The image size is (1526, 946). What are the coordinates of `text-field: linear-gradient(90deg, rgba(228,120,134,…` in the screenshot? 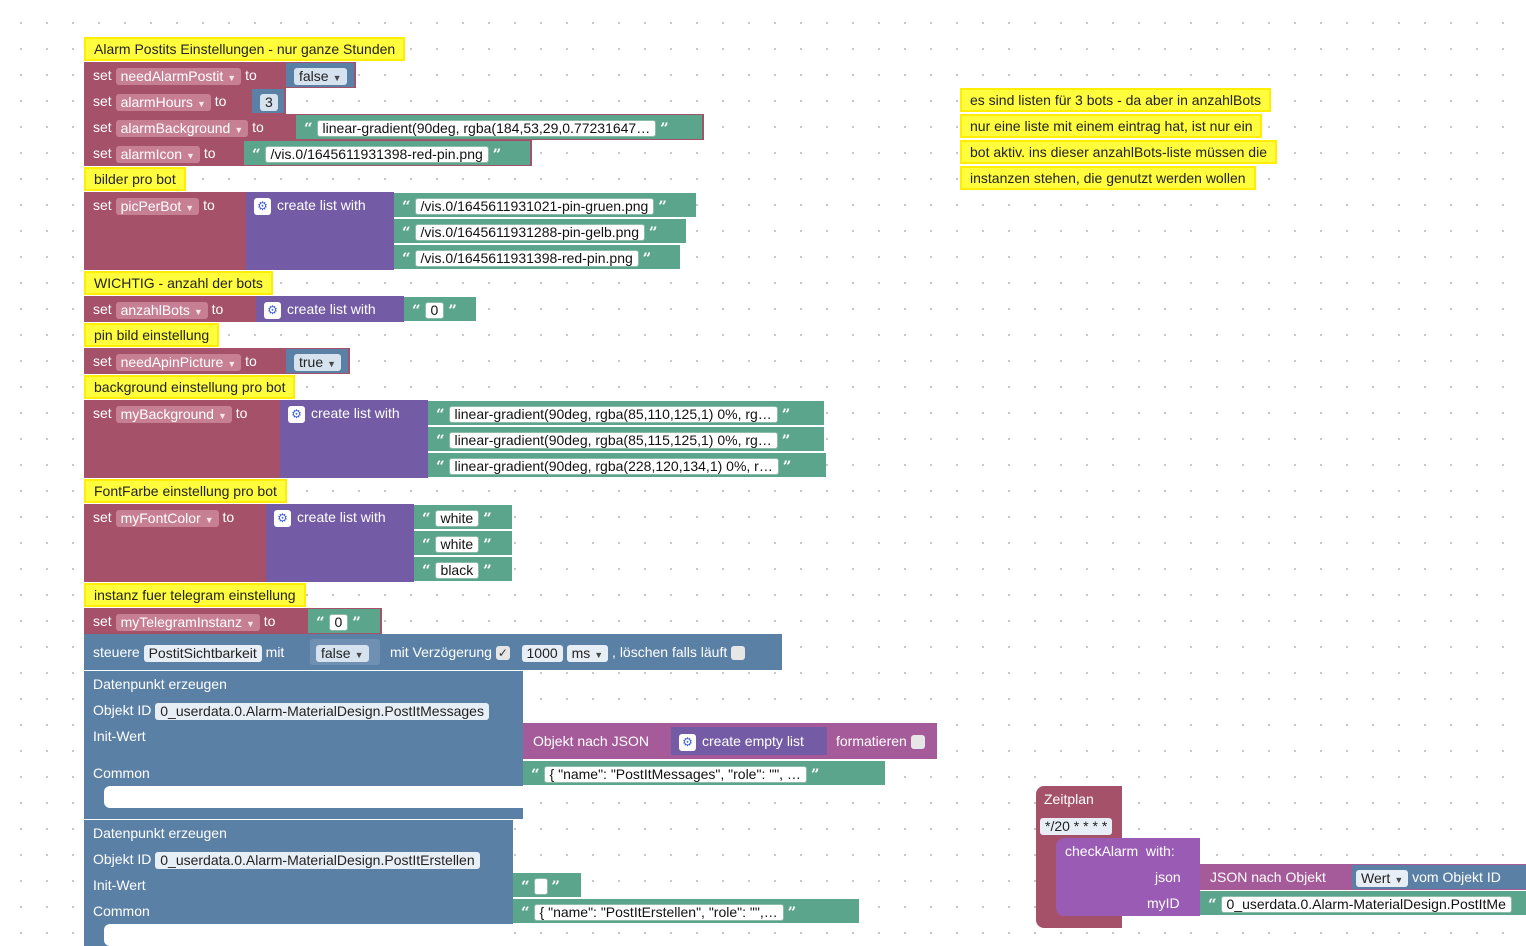 It's located at (613, 466).